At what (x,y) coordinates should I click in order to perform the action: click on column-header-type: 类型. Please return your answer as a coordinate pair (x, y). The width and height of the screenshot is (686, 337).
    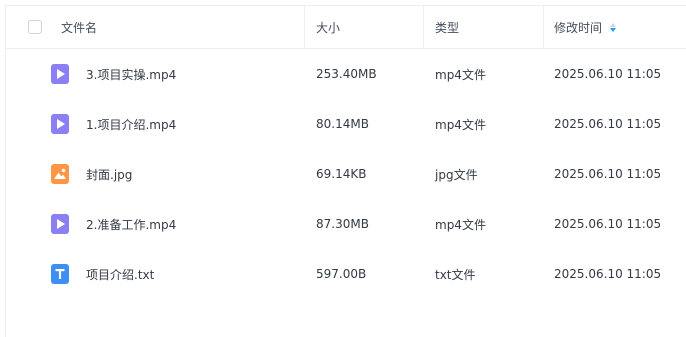
    Looking at the image, I should click on (447, 27).